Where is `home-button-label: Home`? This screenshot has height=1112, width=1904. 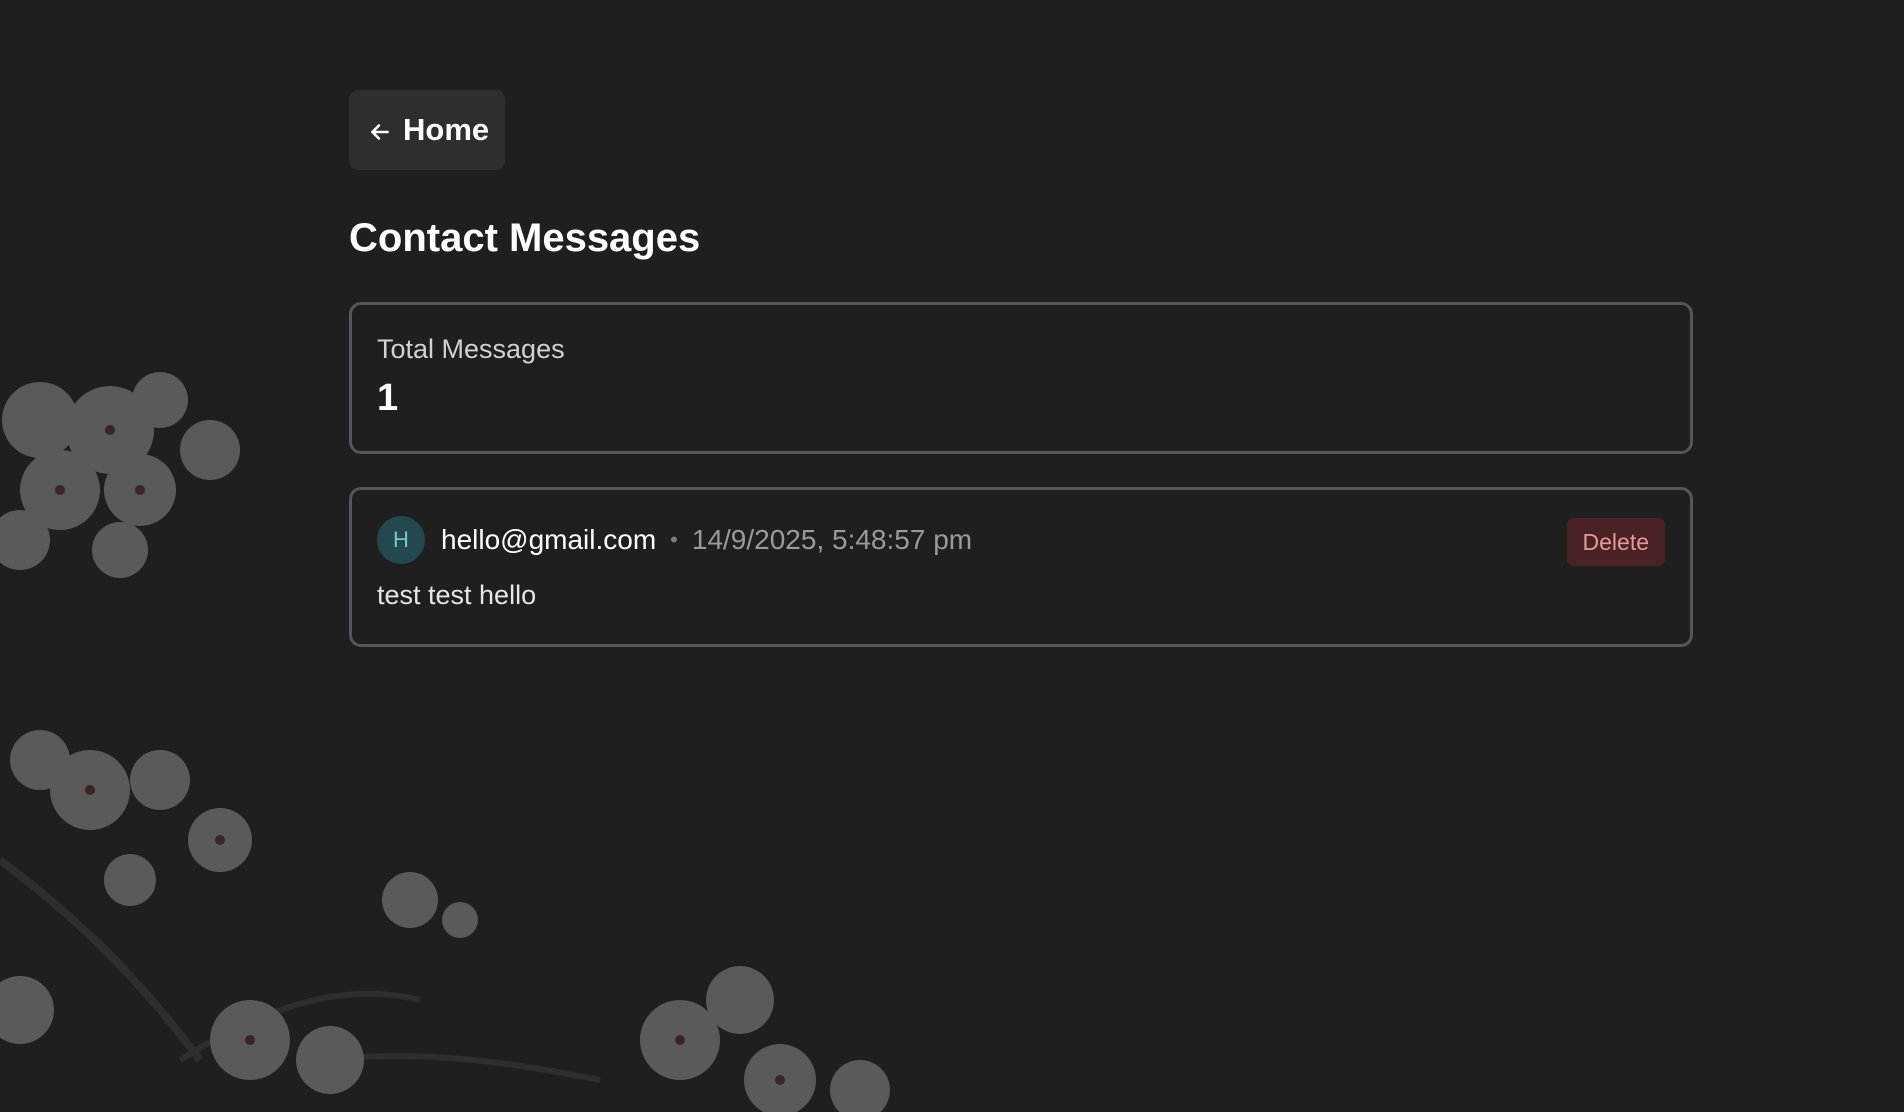
home-button-label: Home is located at coordinates (446, 129).